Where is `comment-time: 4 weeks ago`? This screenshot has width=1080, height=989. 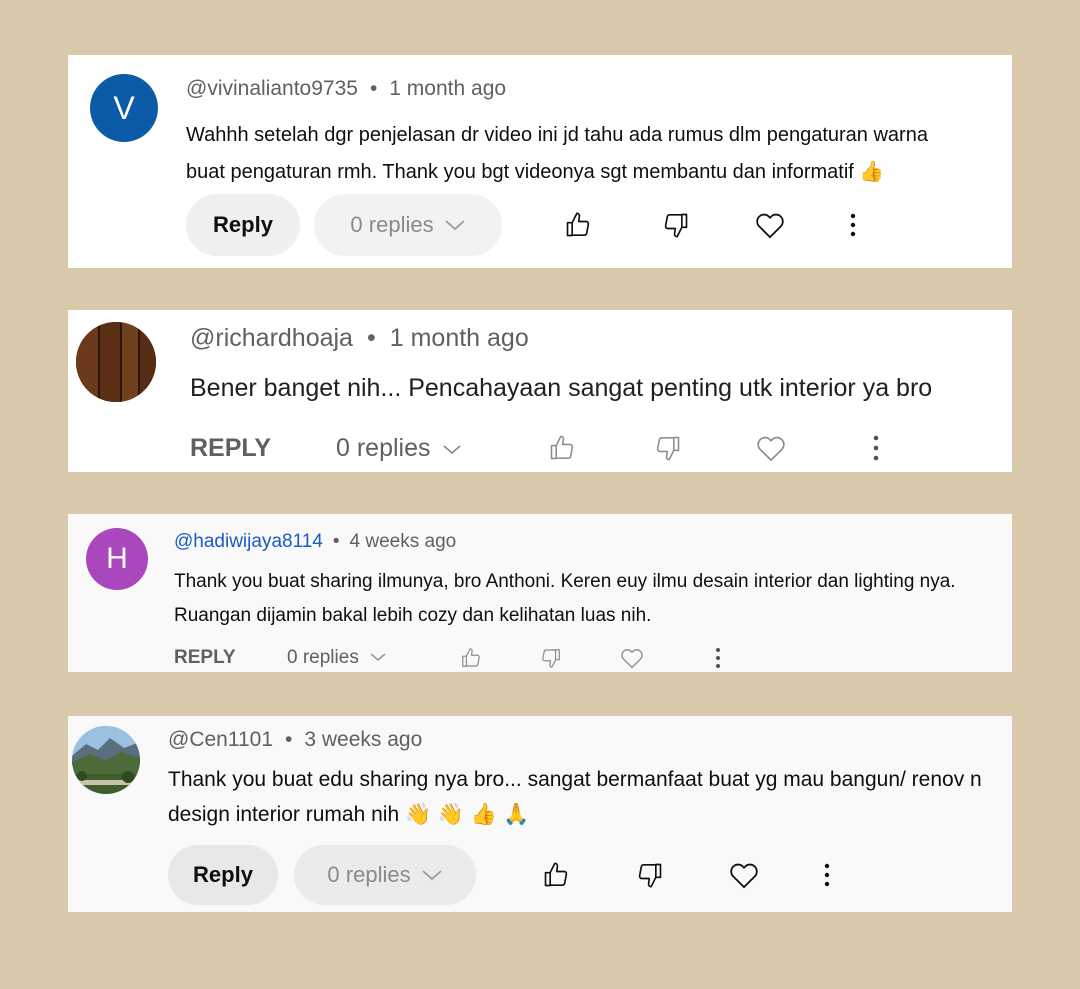
comment-time: 4 weeks ago is located at coordinates (403, 542).